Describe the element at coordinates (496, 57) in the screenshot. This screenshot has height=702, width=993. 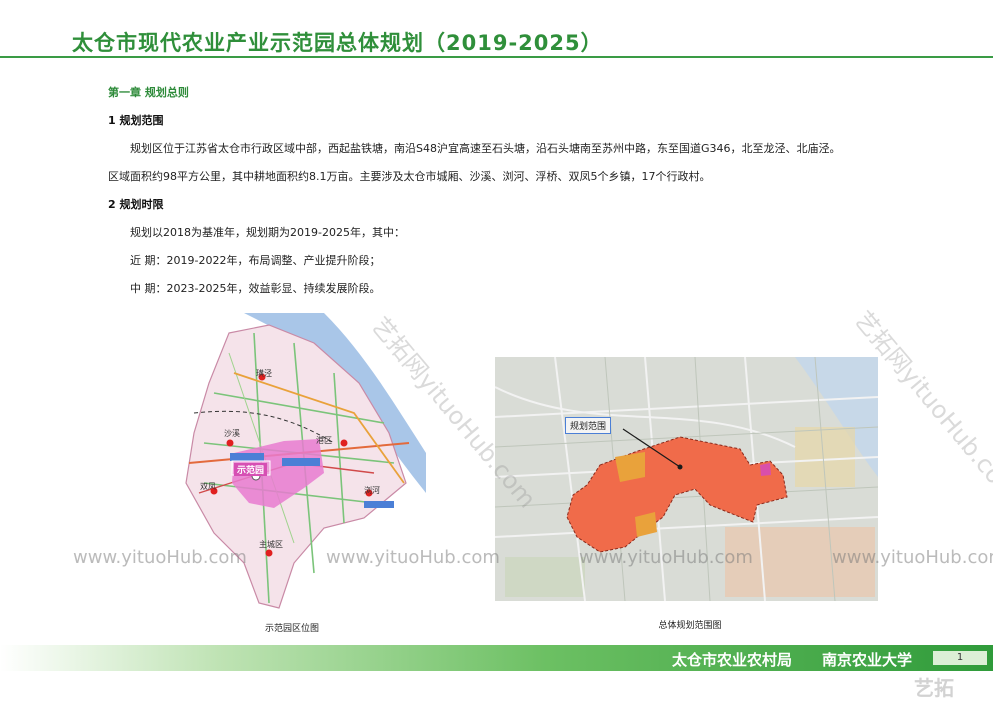
I see `title-divider` at that location.